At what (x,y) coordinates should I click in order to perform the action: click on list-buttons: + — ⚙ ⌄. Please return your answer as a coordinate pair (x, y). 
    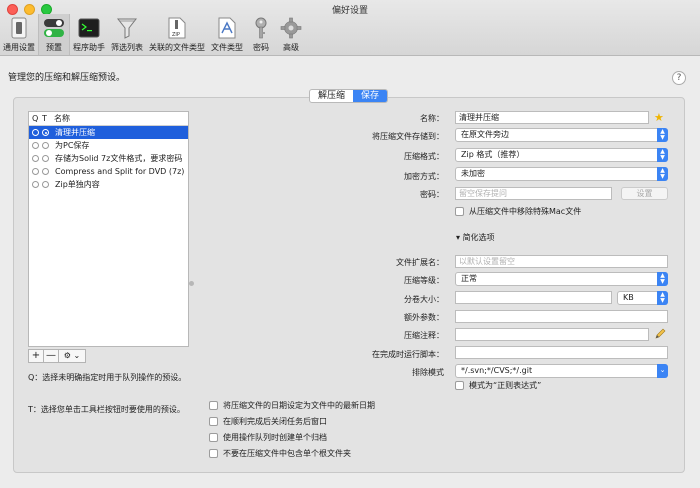
    Looking at the image, I should click on (57, 356).